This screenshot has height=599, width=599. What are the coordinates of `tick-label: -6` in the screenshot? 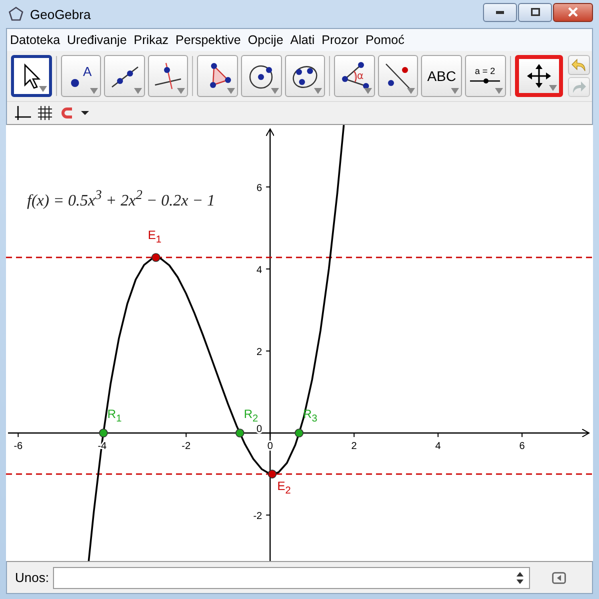 It's located at (18, 446).